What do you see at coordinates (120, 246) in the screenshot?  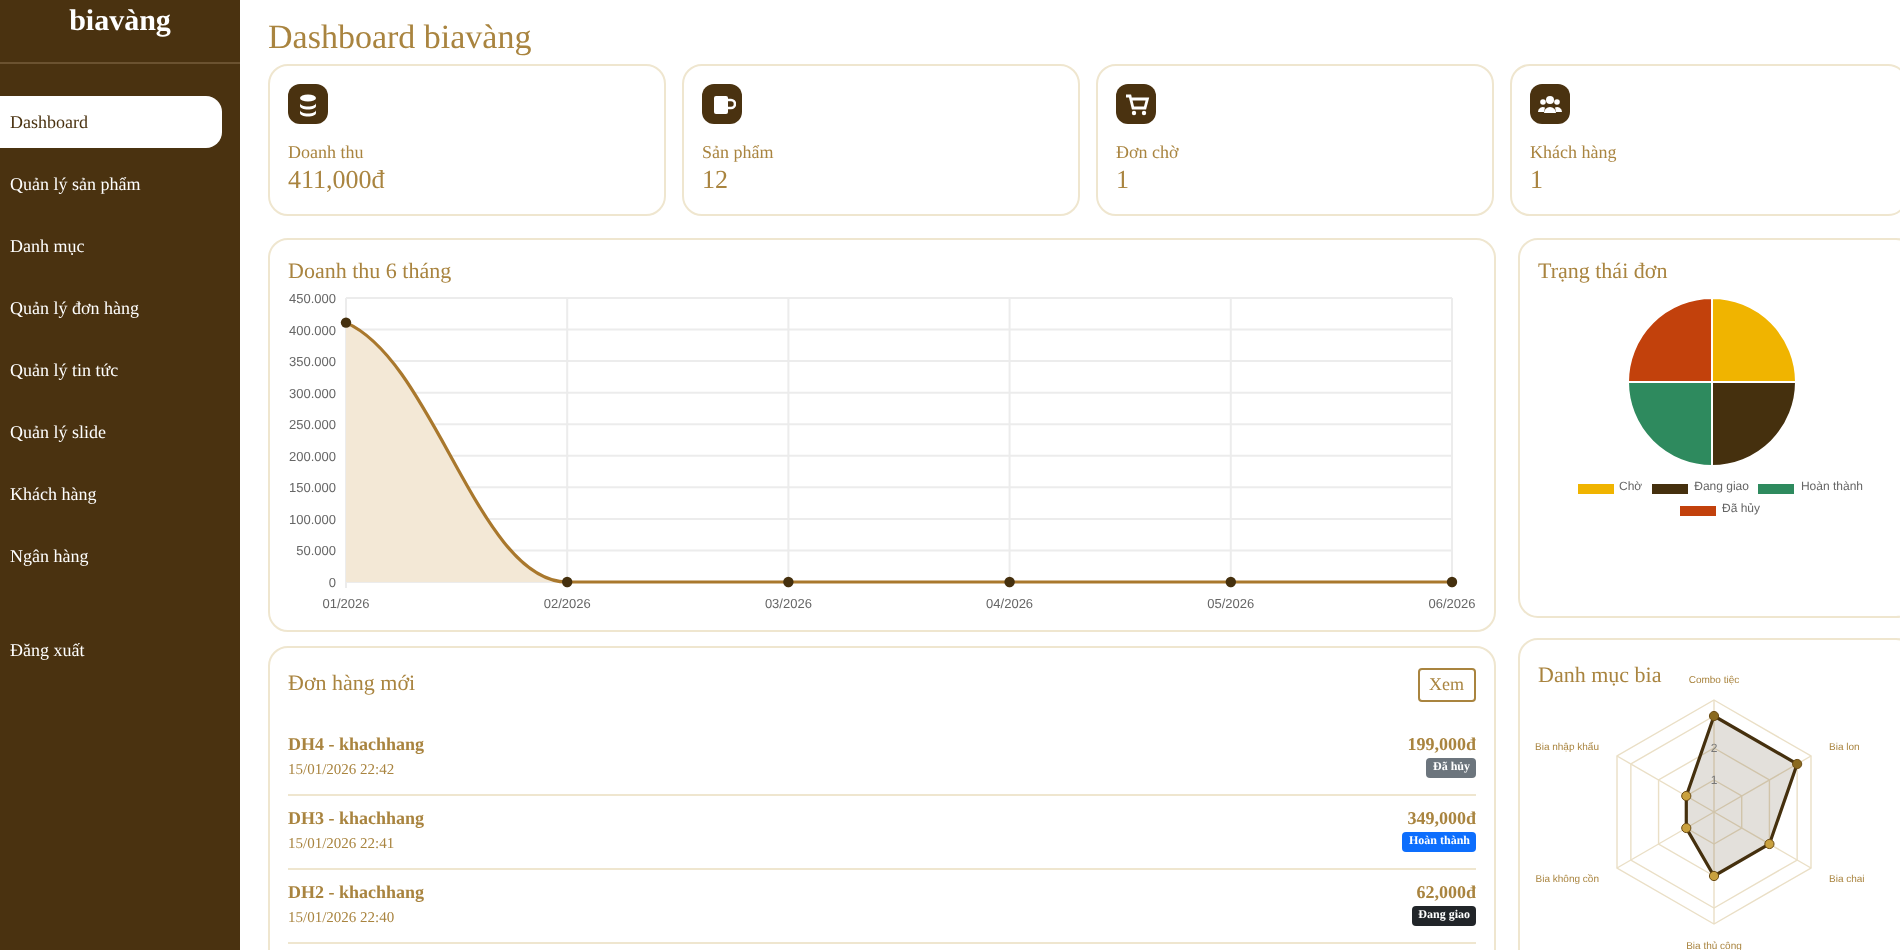 I see `nav-item: Danh mục` at bounding box center [120, 246].